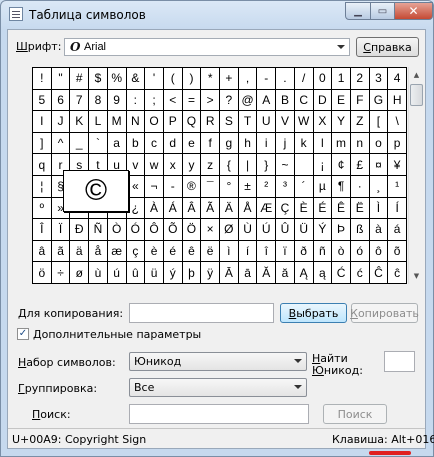 The height and width of the screenshot is (457, 434). Describe the element at coordinates (267, 100) in the screenshot. I see `char-cell: A` at that location.